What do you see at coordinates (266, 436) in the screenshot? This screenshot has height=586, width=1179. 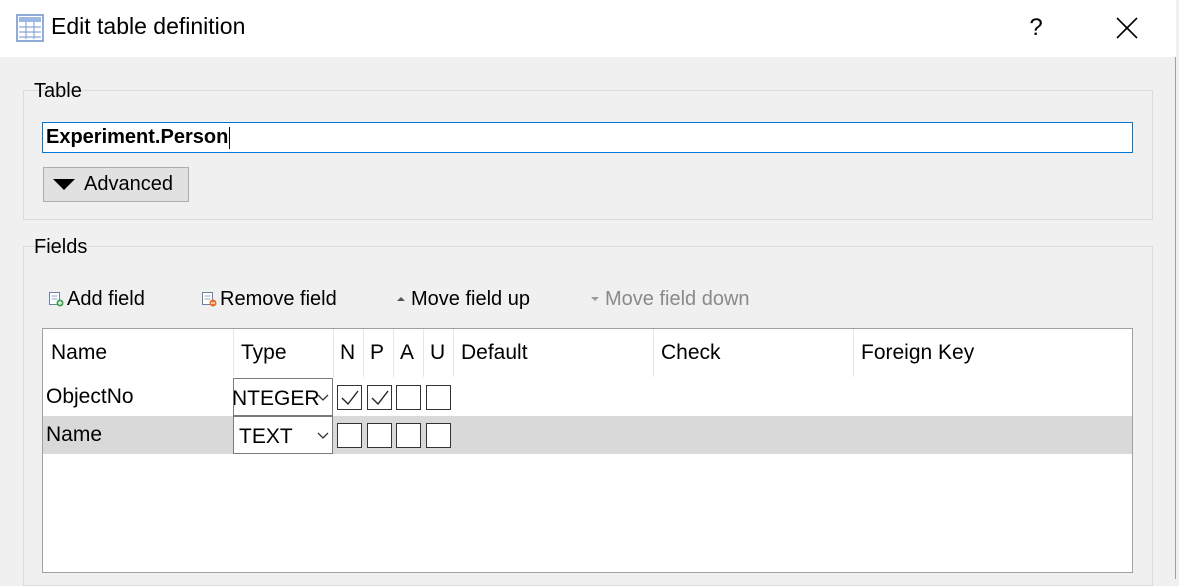 I see `field-type-value: TEXT` at bounding box center [266, 436].